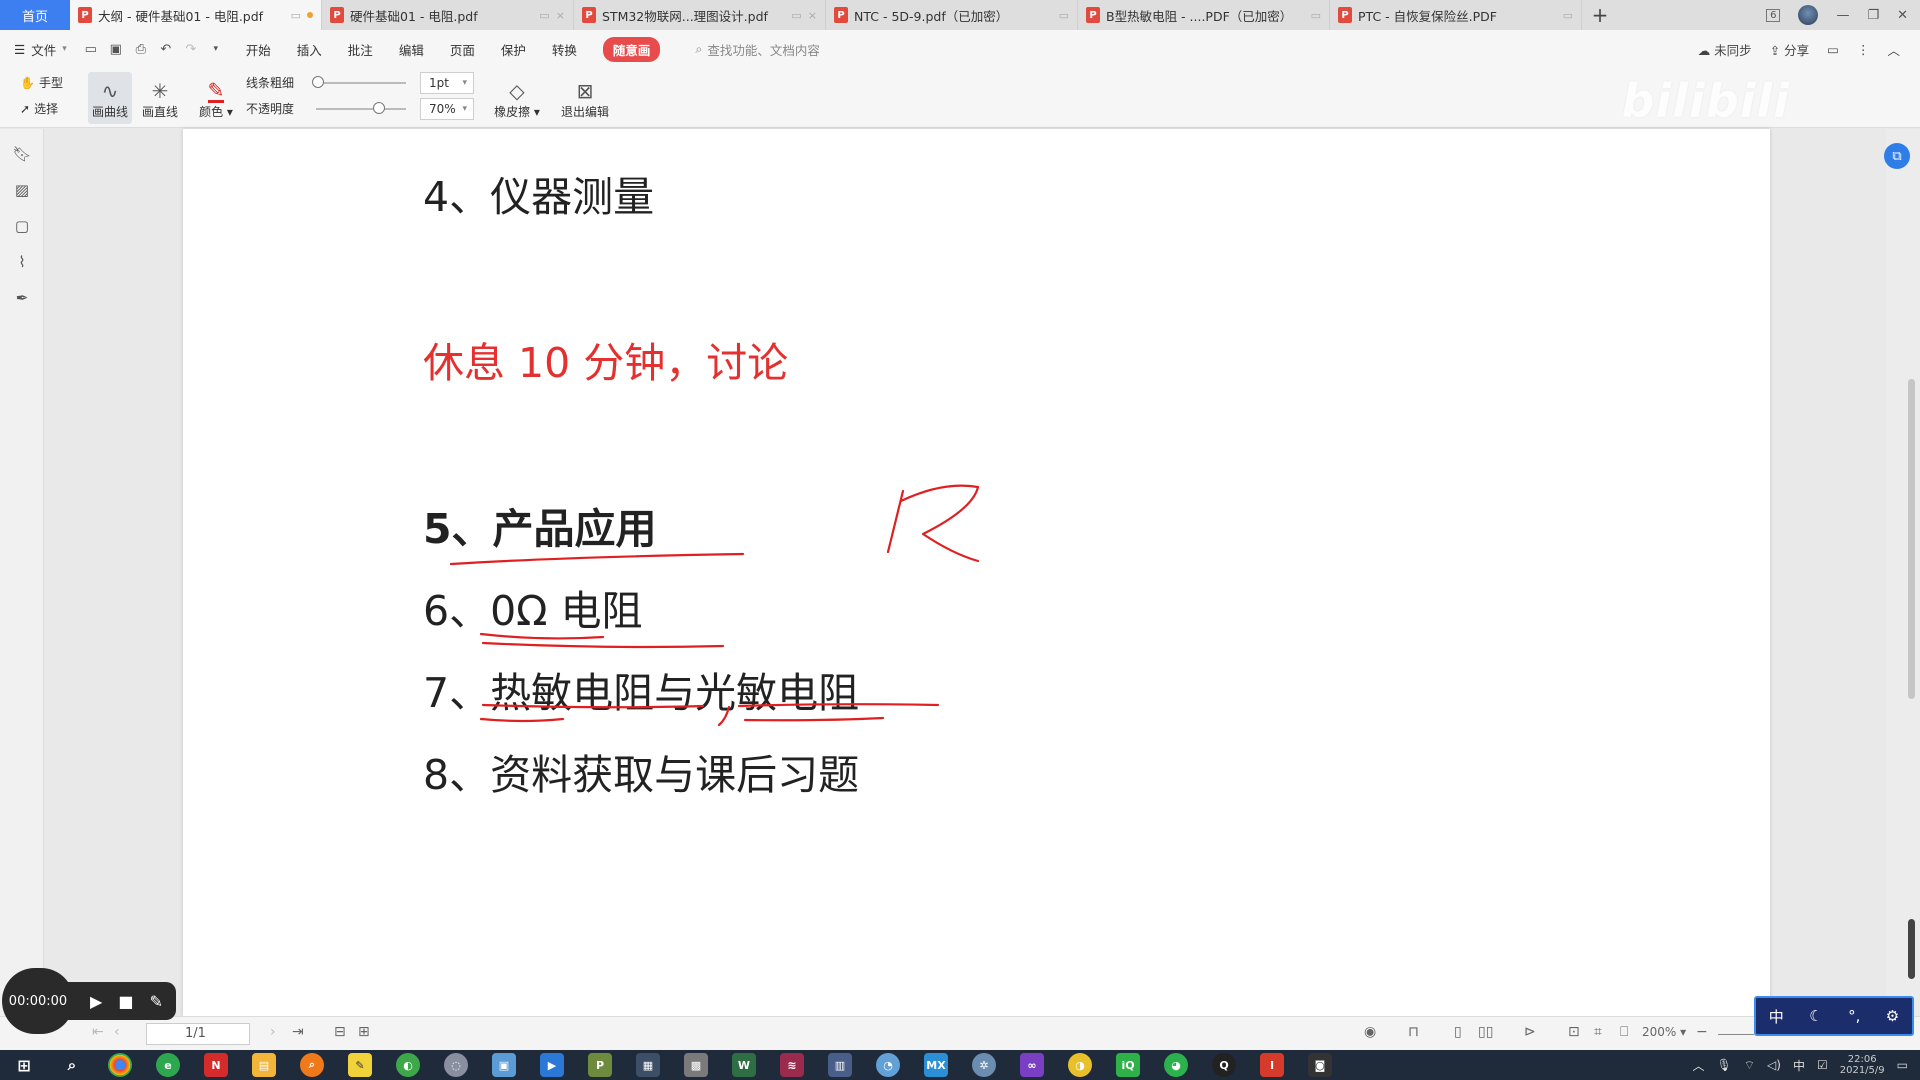  I want to click on draw-line-tool: ✳ 画直线, so click(160, 98).